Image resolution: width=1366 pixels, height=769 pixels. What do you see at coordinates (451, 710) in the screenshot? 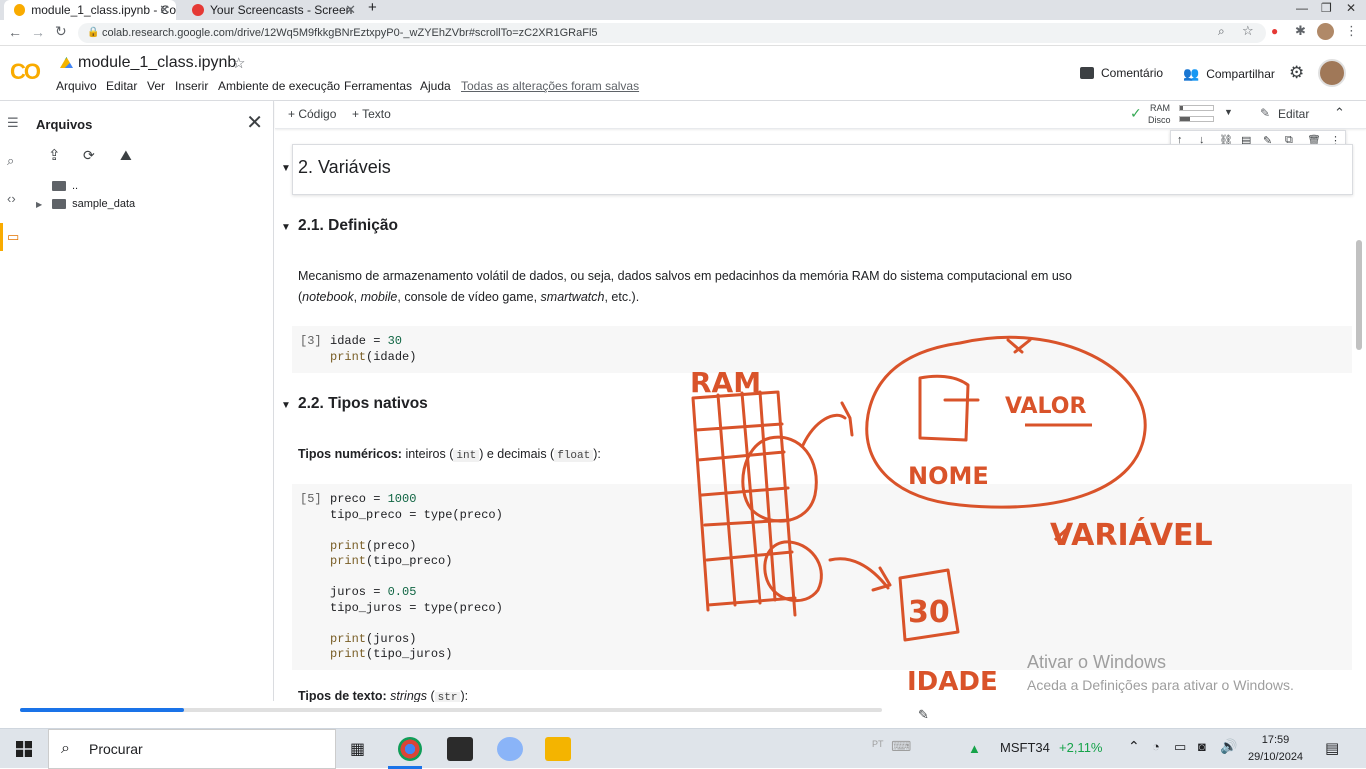
I see `video-progress-bar` at bounding box center [451, 710].